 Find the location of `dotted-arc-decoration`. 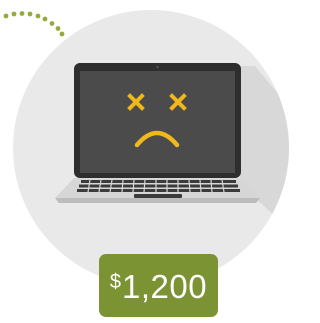

dotted-arc-decoration is located at coordinates (34, 24).